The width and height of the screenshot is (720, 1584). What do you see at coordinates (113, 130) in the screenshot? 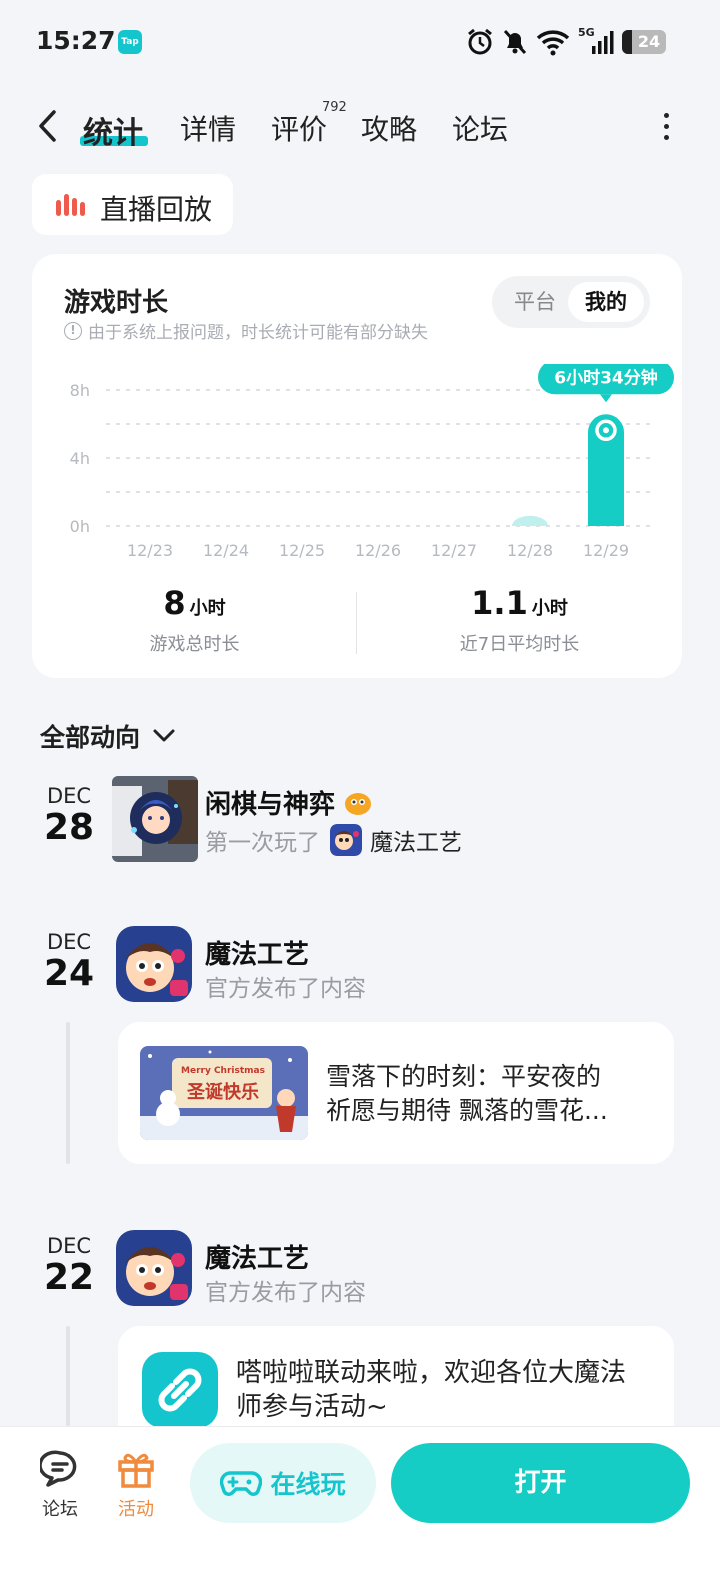
I see `tab-stats: 统计` at bounding box center [113, 130].